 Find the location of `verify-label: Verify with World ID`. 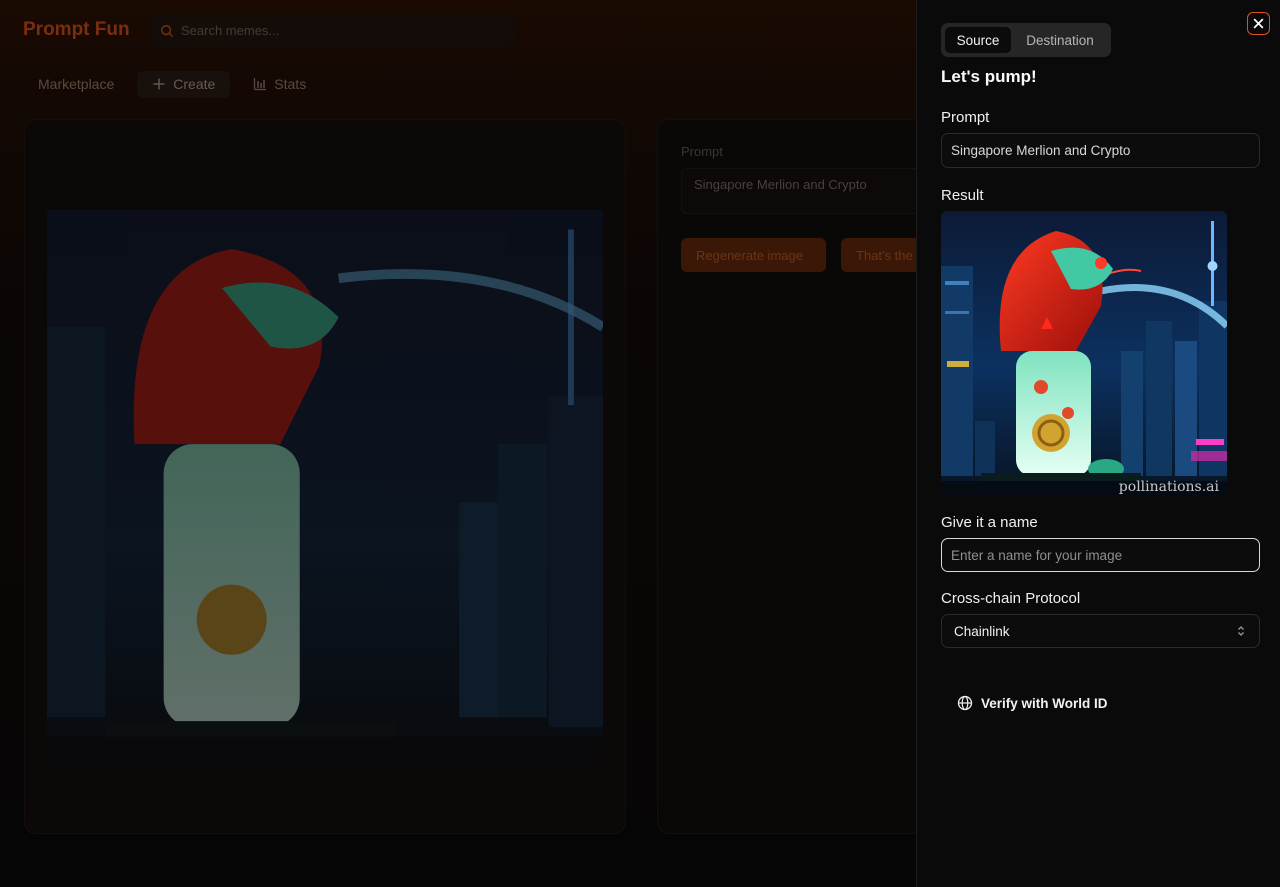

verify-label: Verify with World ID is located at coordinates (1044, 703).